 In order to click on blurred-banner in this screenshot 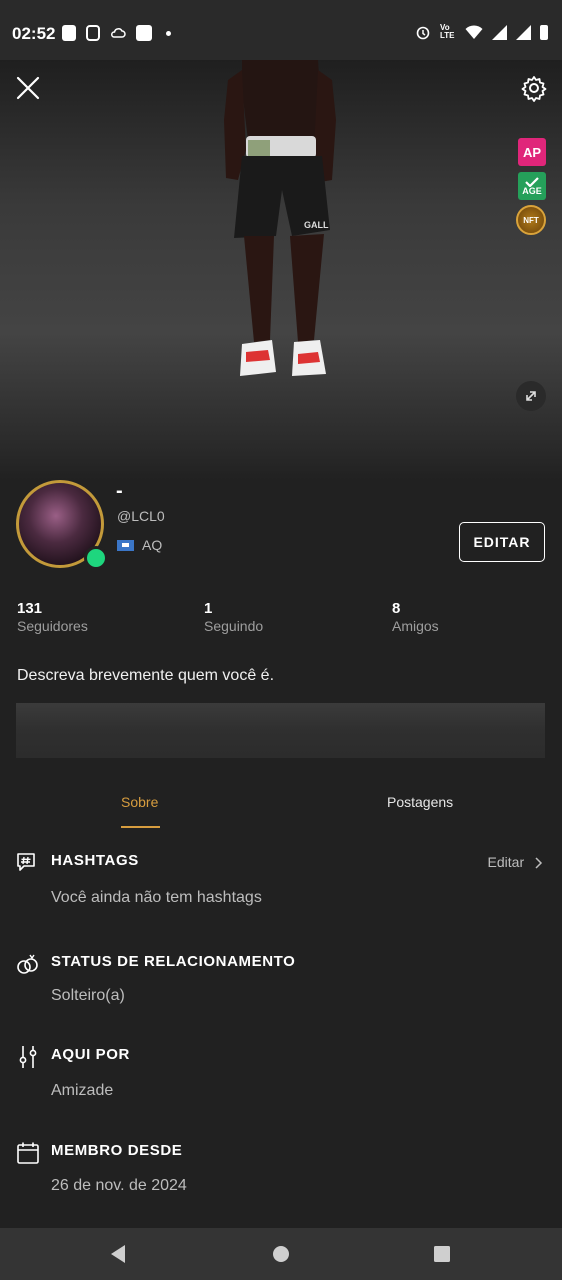, I will do `click(280, 730)`.